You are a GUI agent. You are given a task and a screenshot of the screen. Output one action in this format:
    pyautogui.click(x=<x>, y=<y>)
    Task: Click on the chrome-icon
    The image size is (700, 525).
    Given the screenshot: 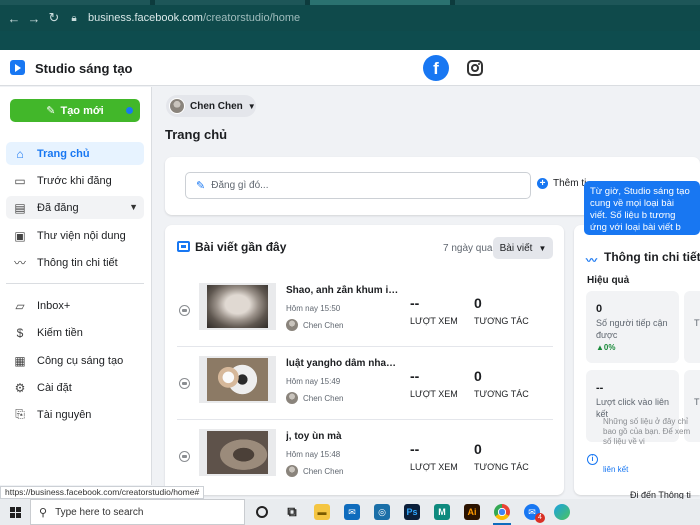 What is the action you would take?
    pyautogui.click(x=502, y=512)
    